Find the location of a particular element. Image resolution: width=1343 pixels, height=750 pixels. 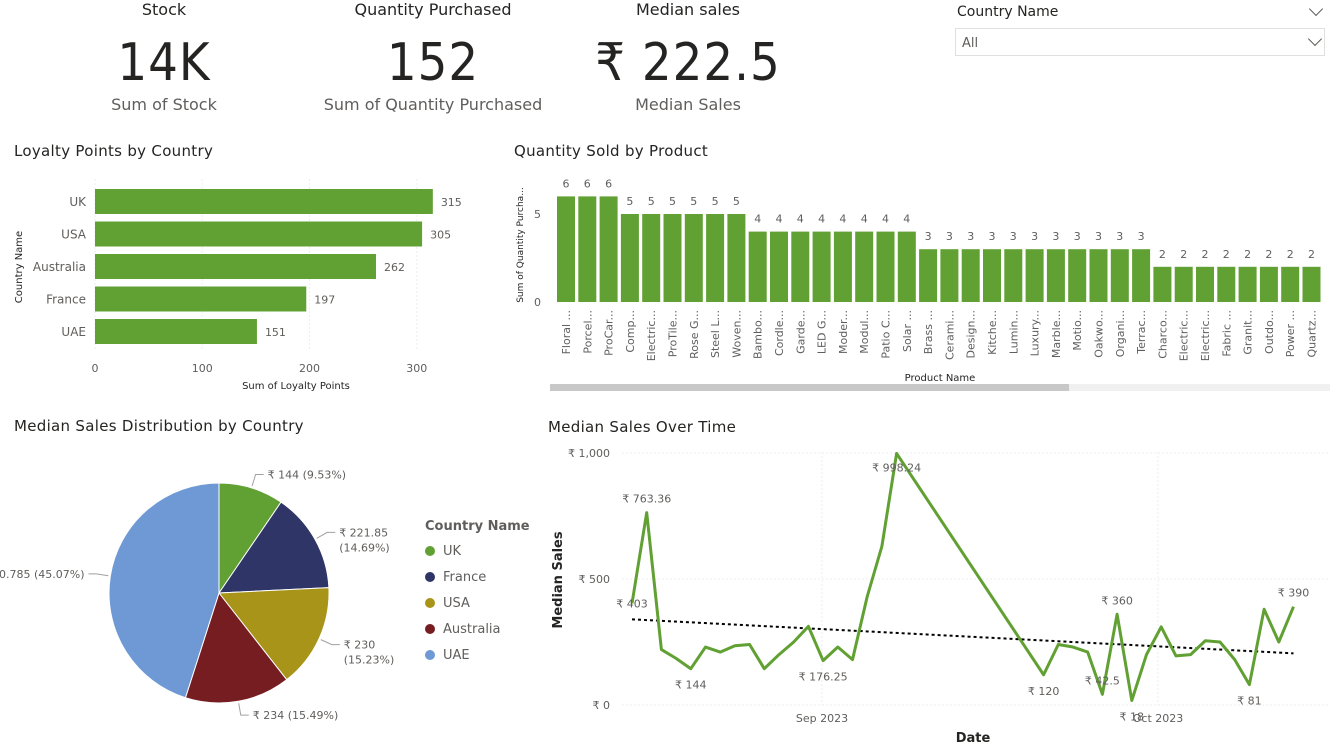

legend-dot is located at coordinates (430, 655).